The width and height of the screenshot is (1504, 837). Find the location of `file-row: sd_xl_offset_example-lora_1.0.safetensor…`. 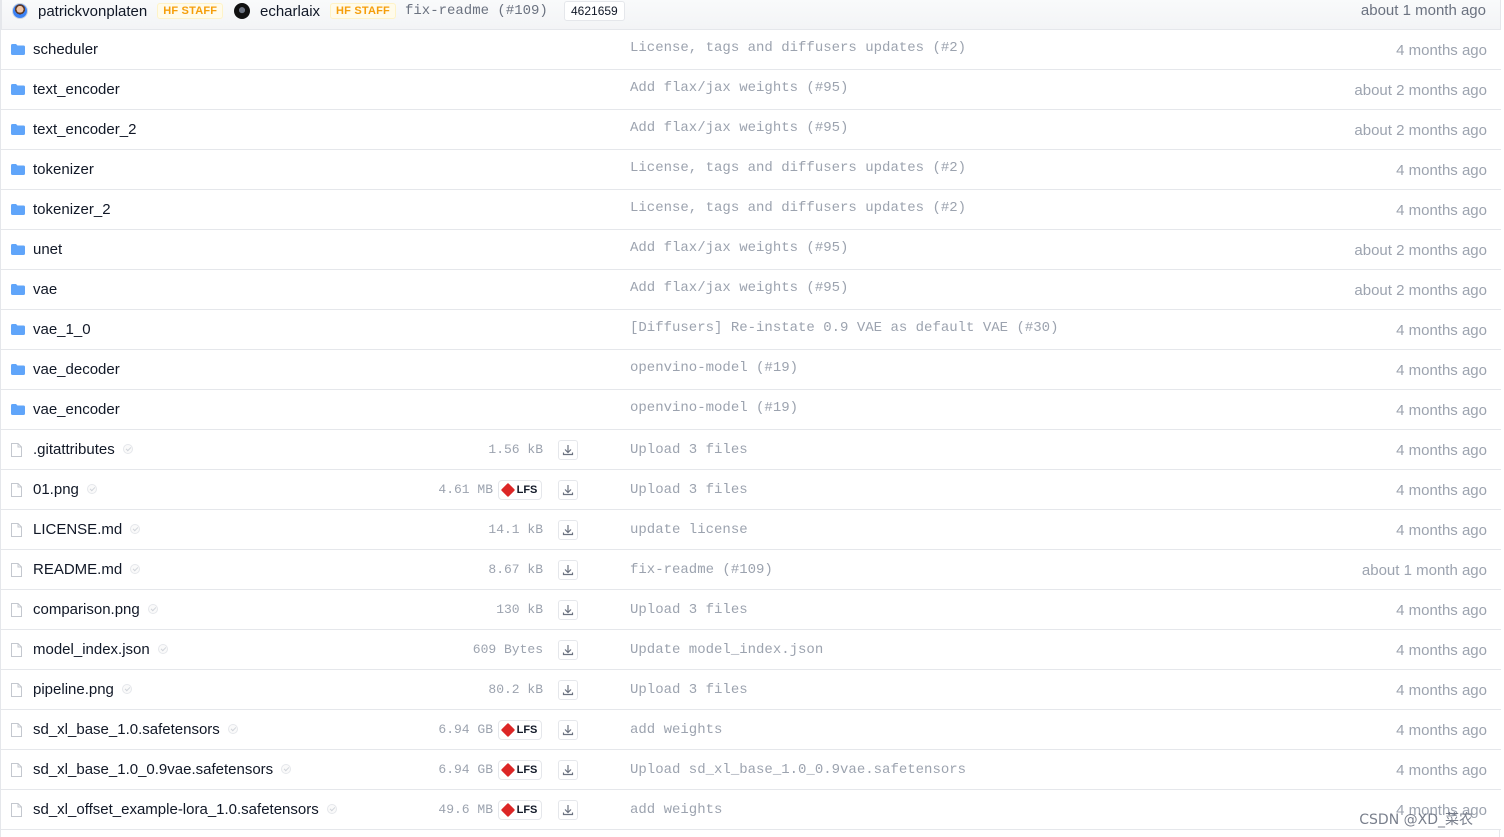

file-row: sd_xl_offset_example-lora_1.0.safetensor… is located at coordinates (751, 810).